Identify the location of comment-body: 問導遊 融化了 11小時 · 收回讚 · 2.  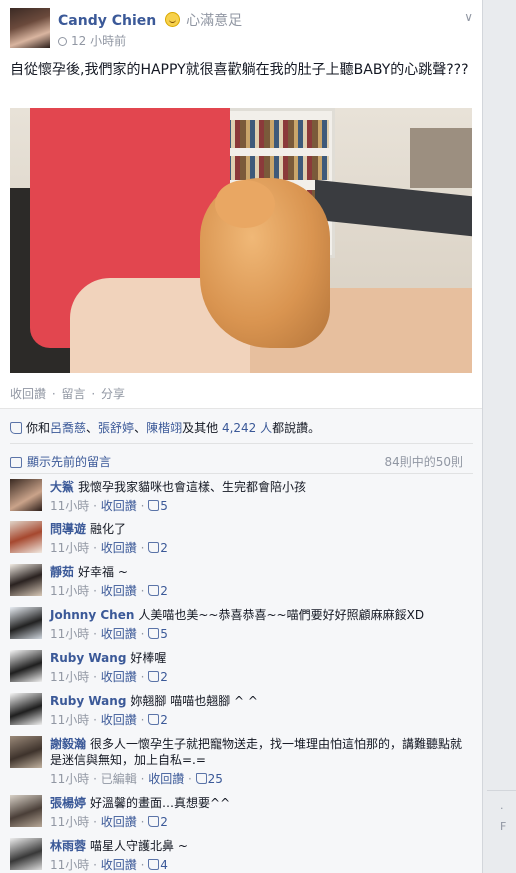
(261, 538).